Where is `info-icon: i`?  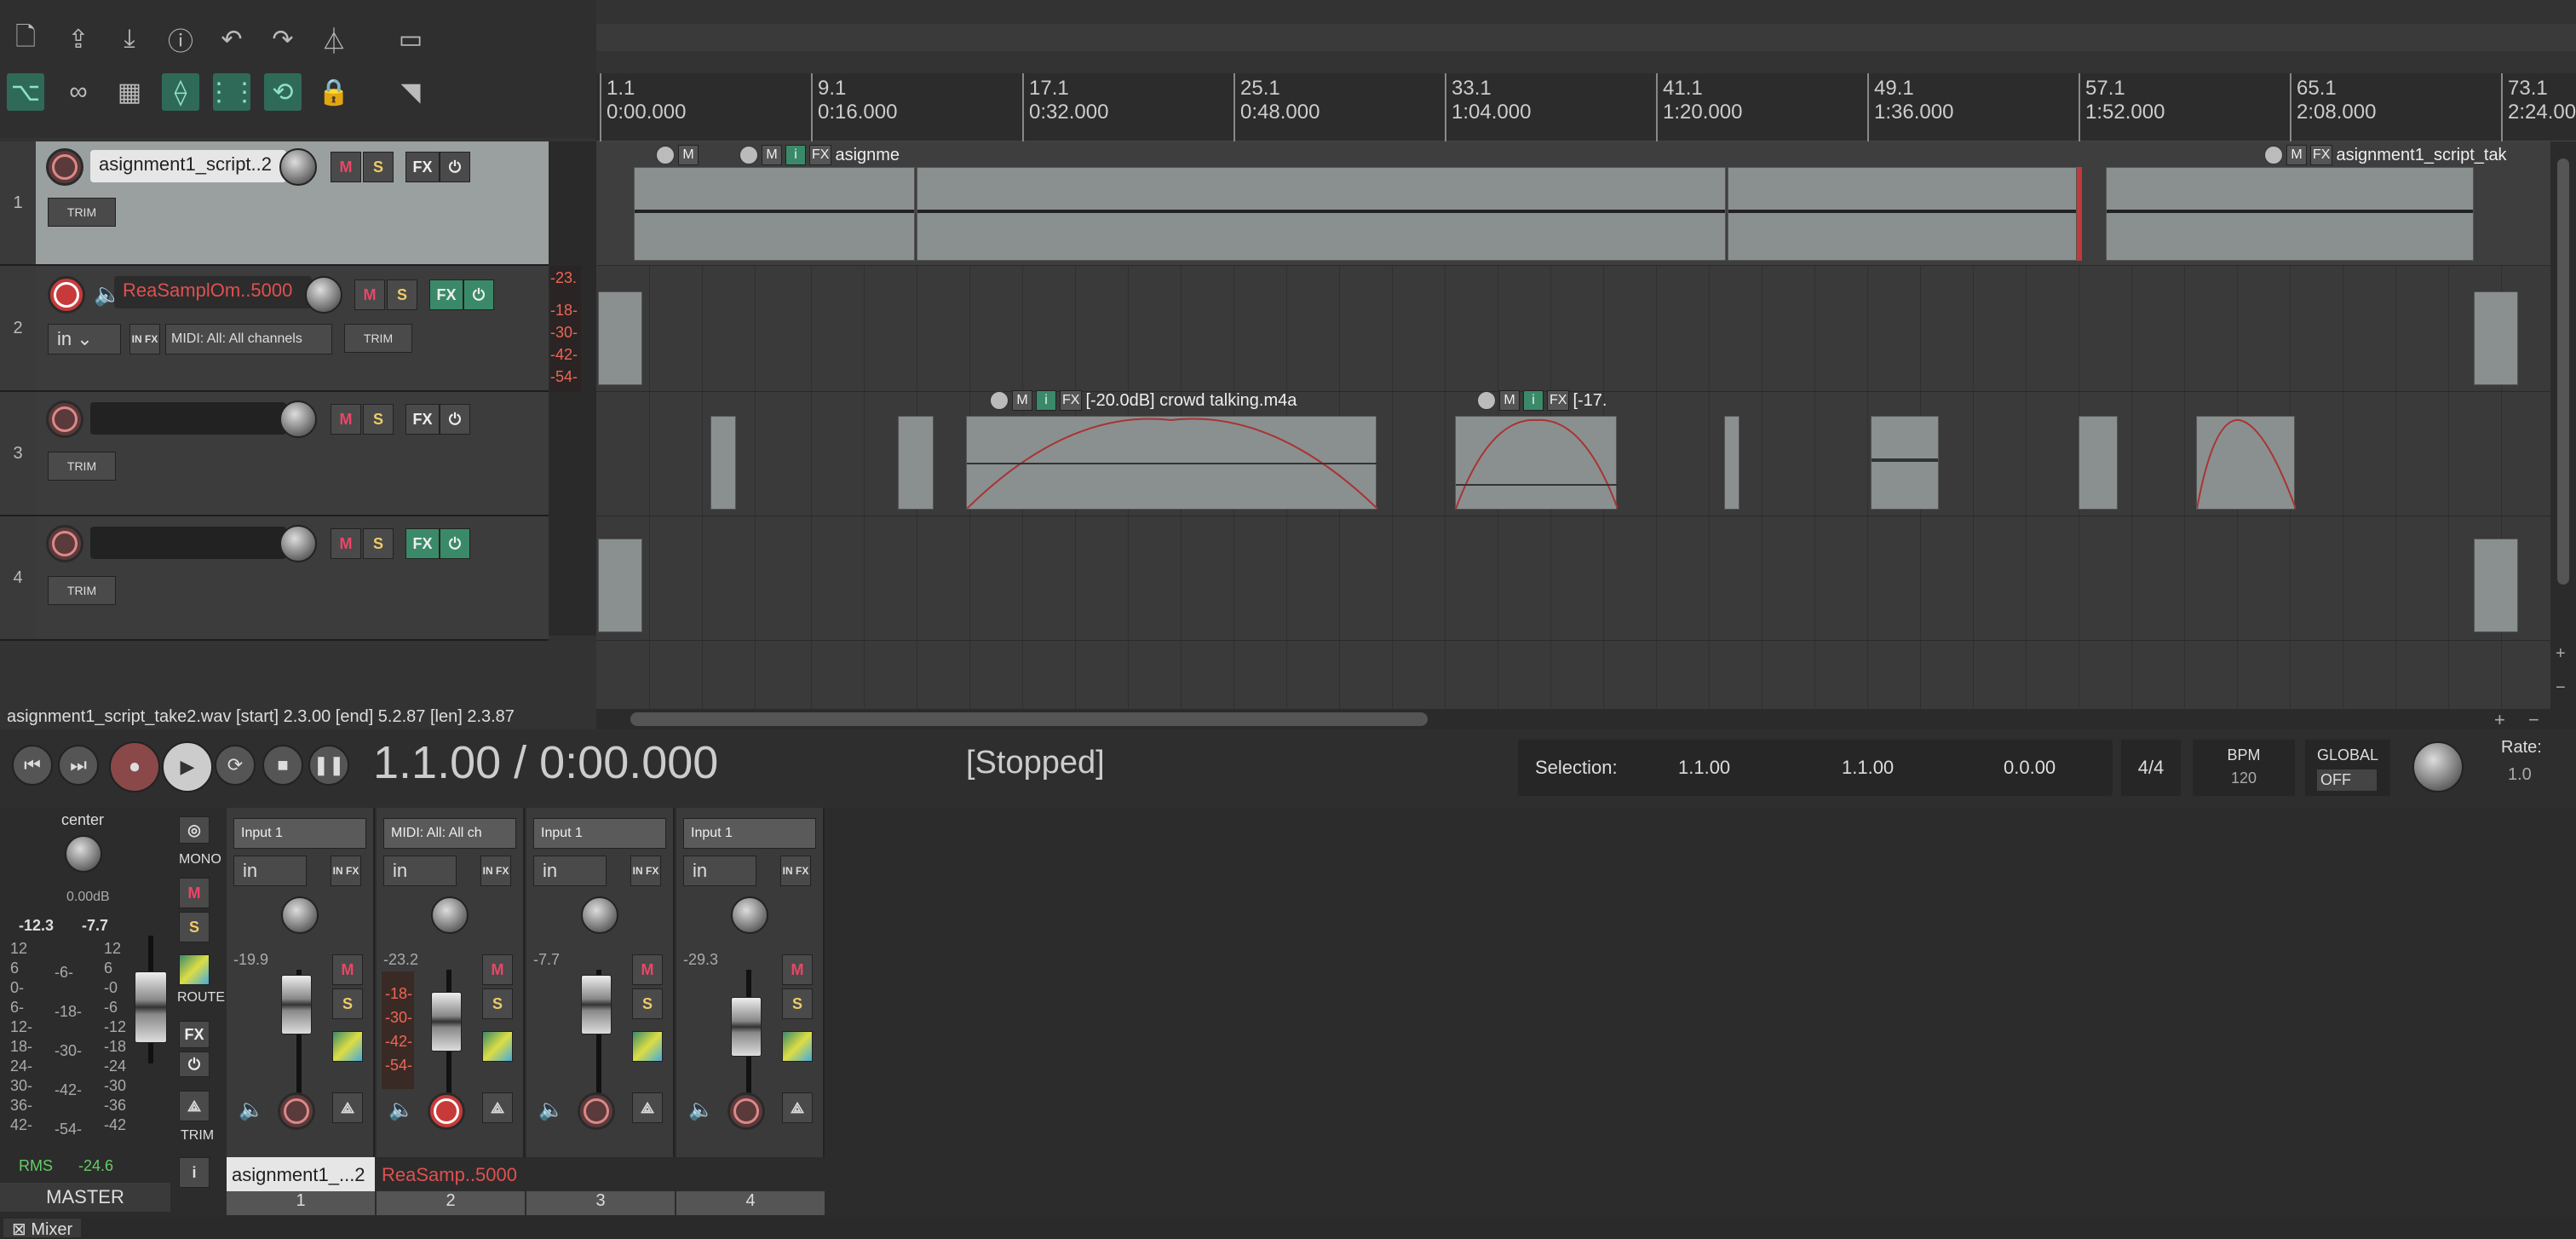
info-icon: i is located at coordinates (194, 1172).